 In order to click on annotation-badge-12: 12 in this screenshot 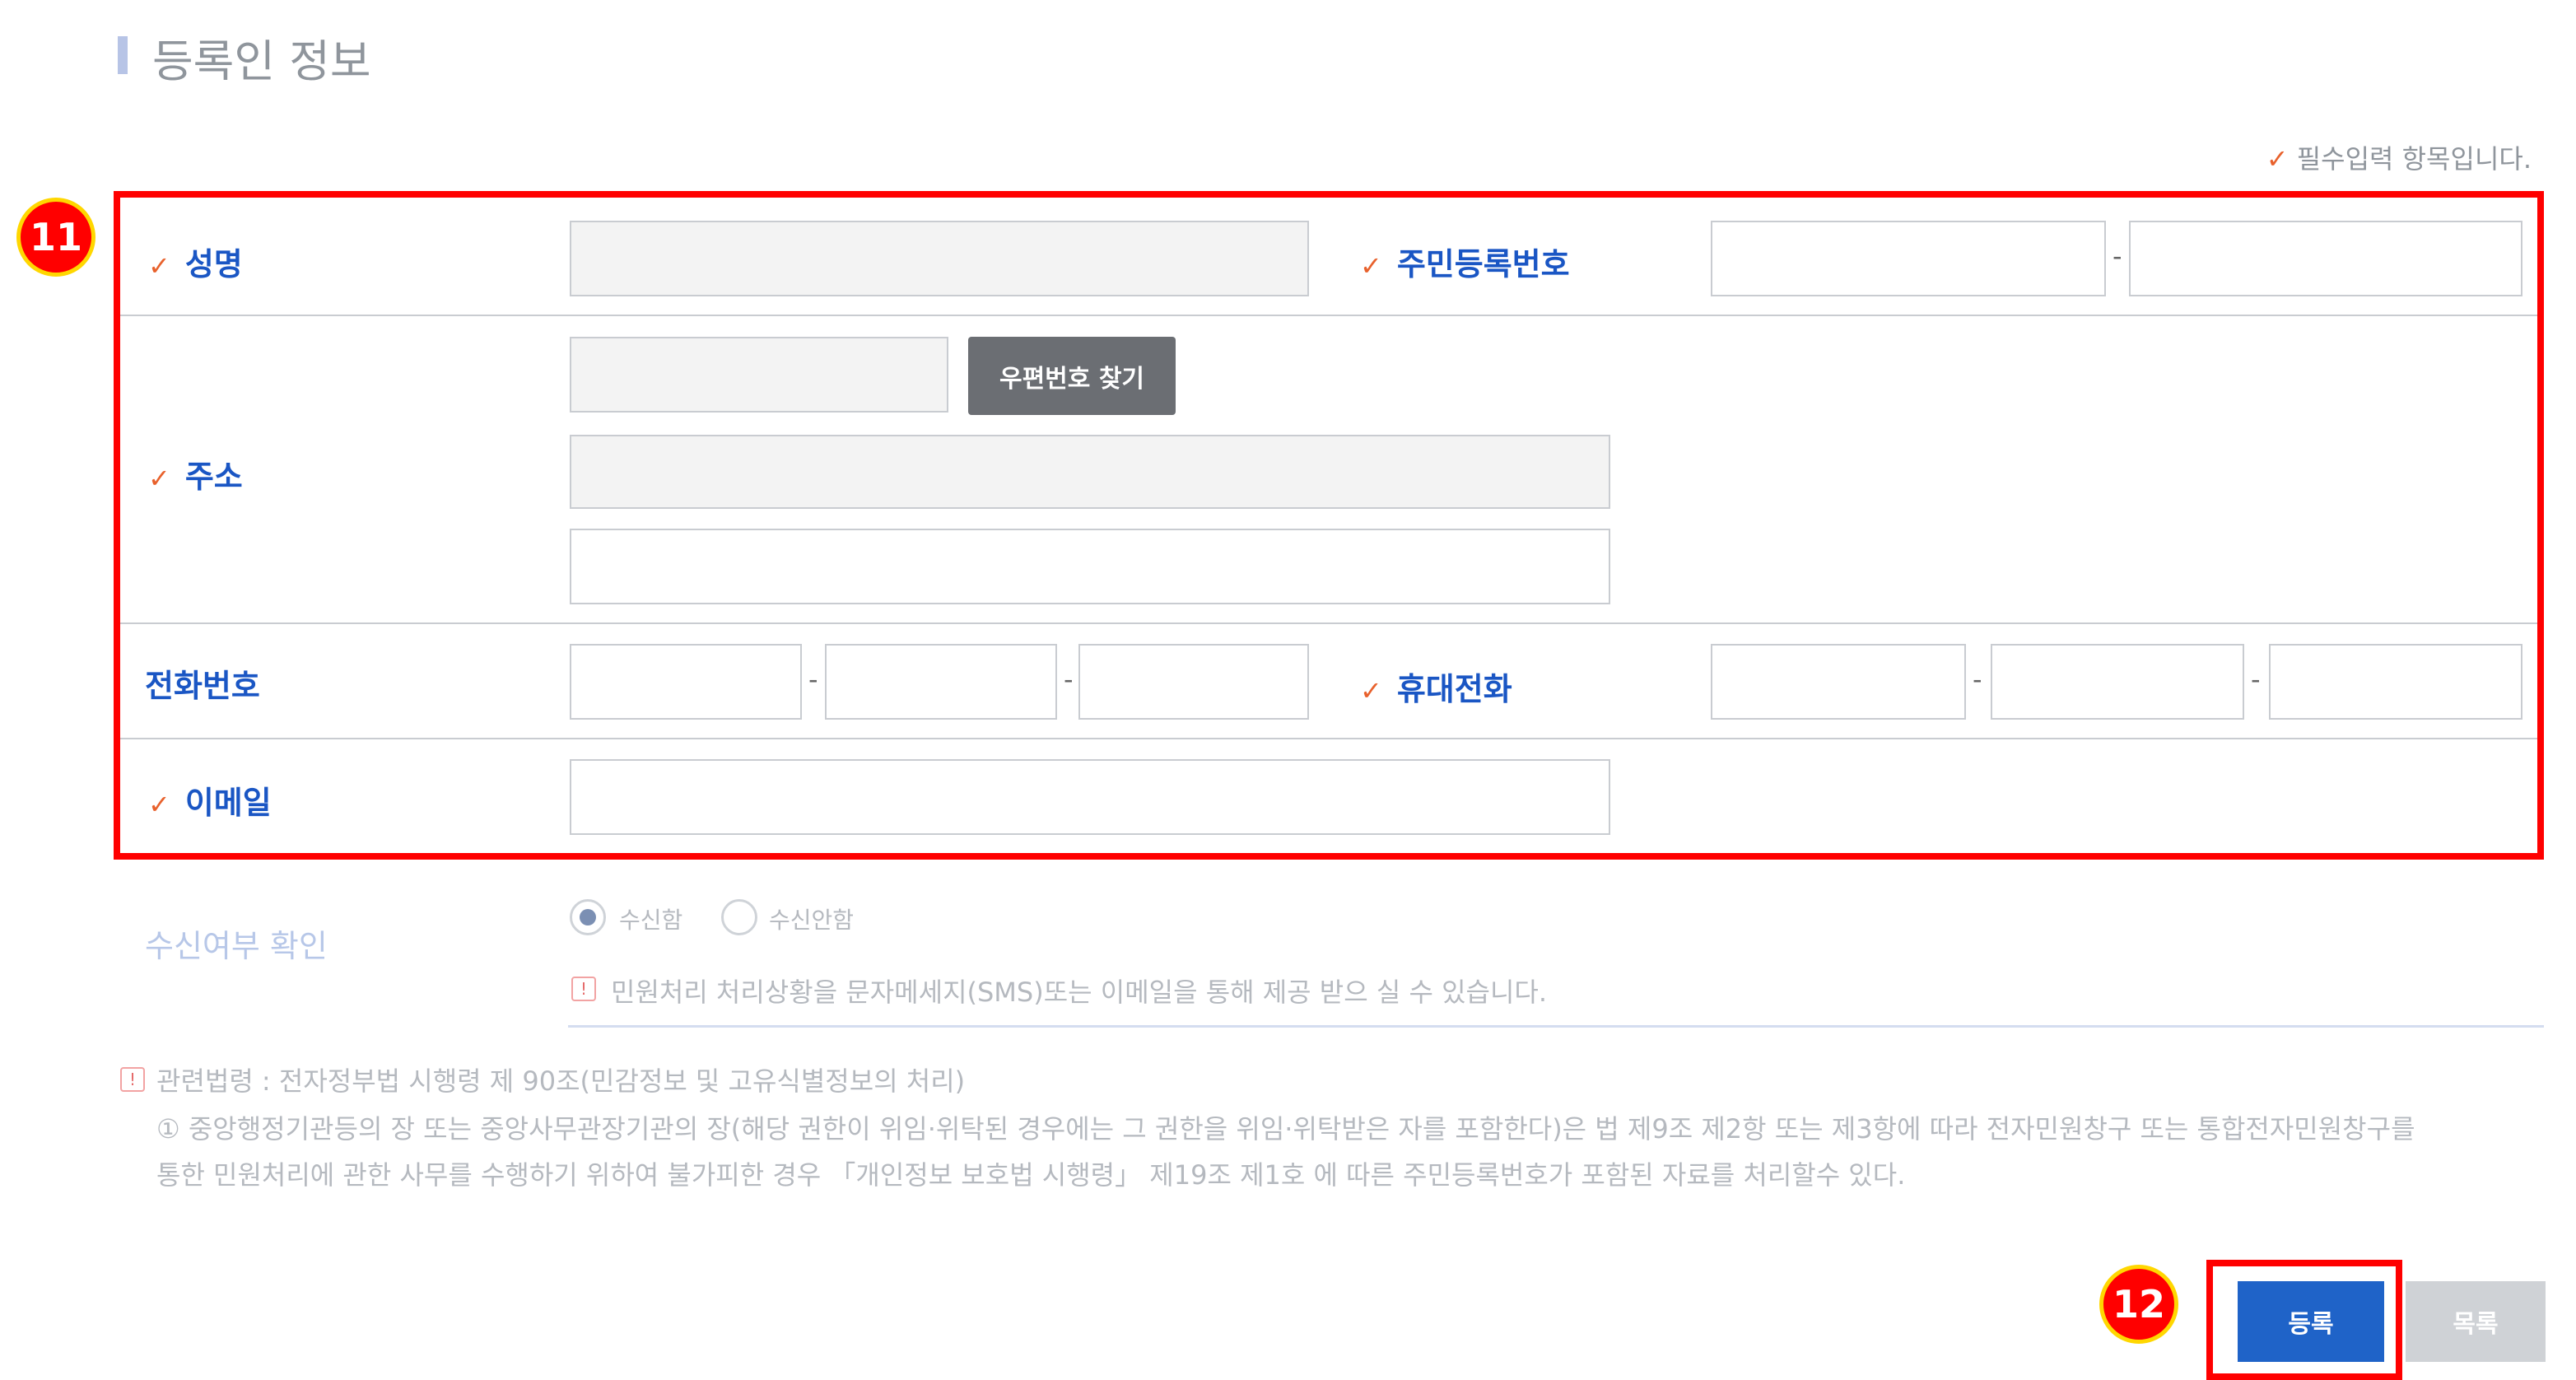, I will do `click(2138, 1304)`.